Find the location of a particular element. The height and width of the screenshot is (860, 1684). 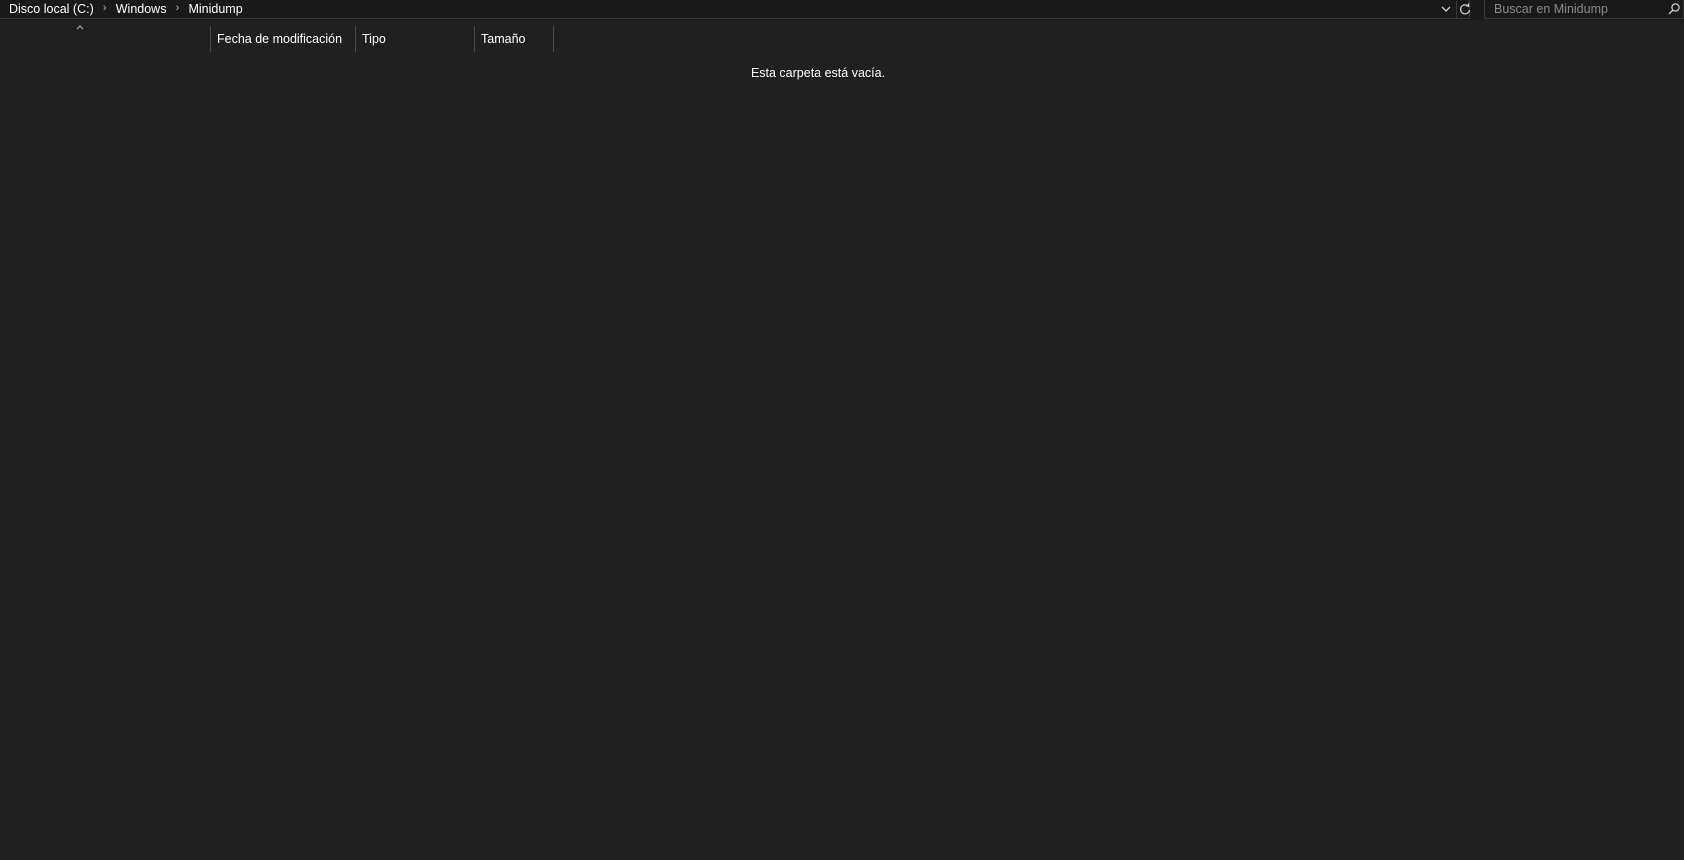

refresh-button is located at coordinates (1464, 9).